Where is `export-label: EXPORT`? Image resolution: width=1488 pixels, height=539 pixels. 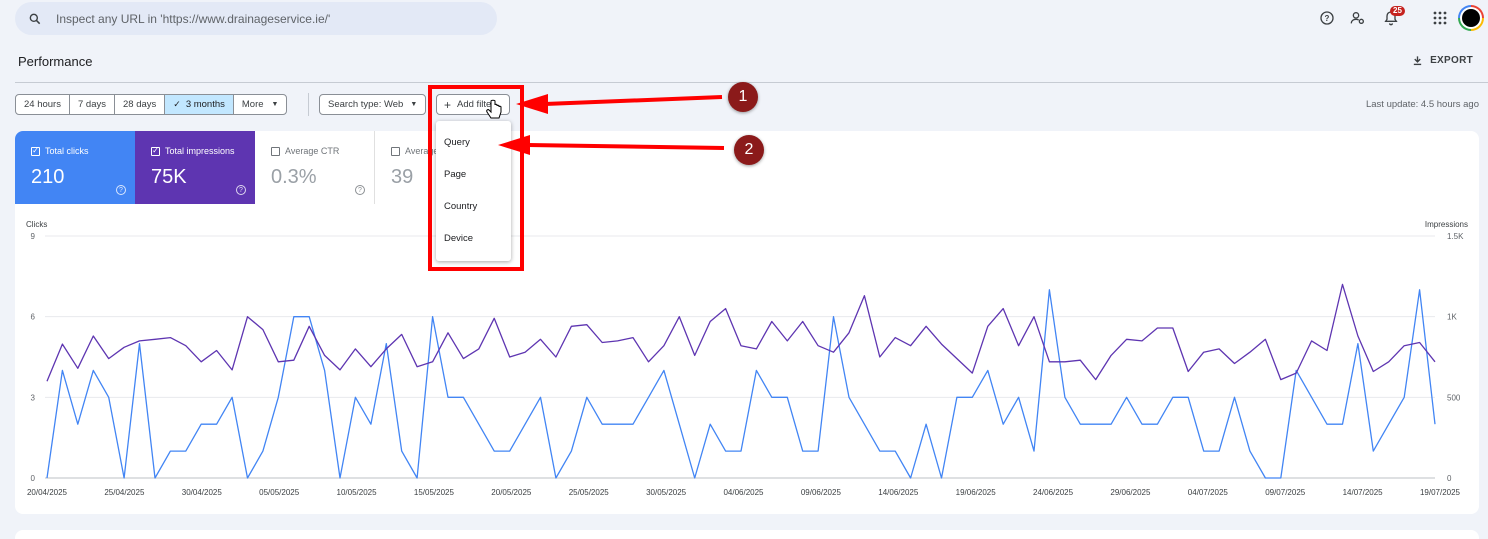 export-label: EXPORT is located at coordinates (1451, 60).